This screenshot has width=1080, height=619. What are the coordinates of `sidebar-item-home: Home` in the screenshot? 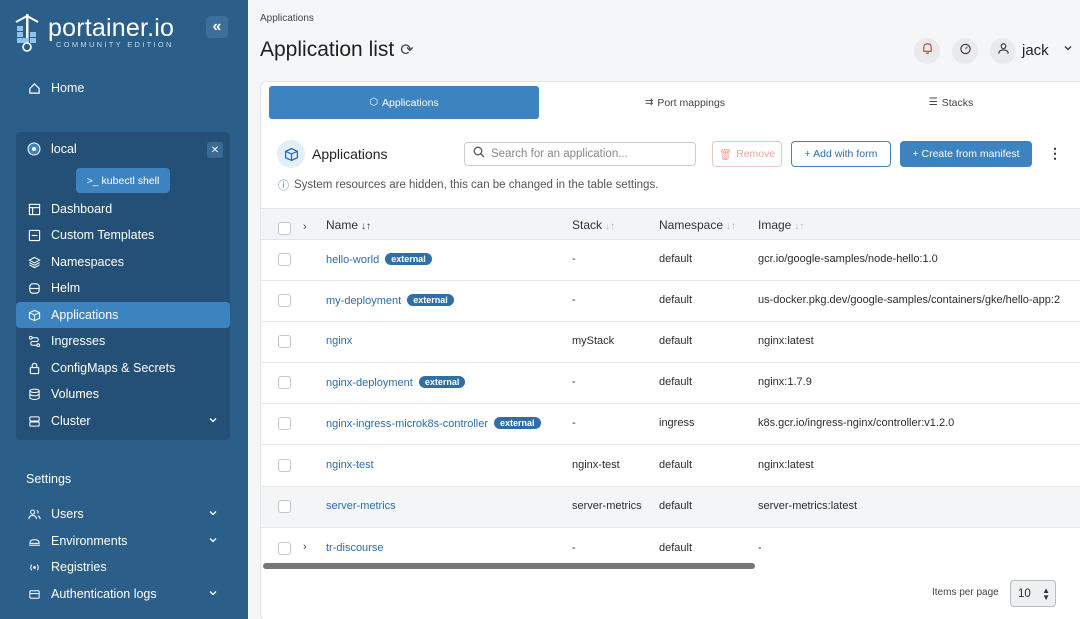 It's located at (123, 88).